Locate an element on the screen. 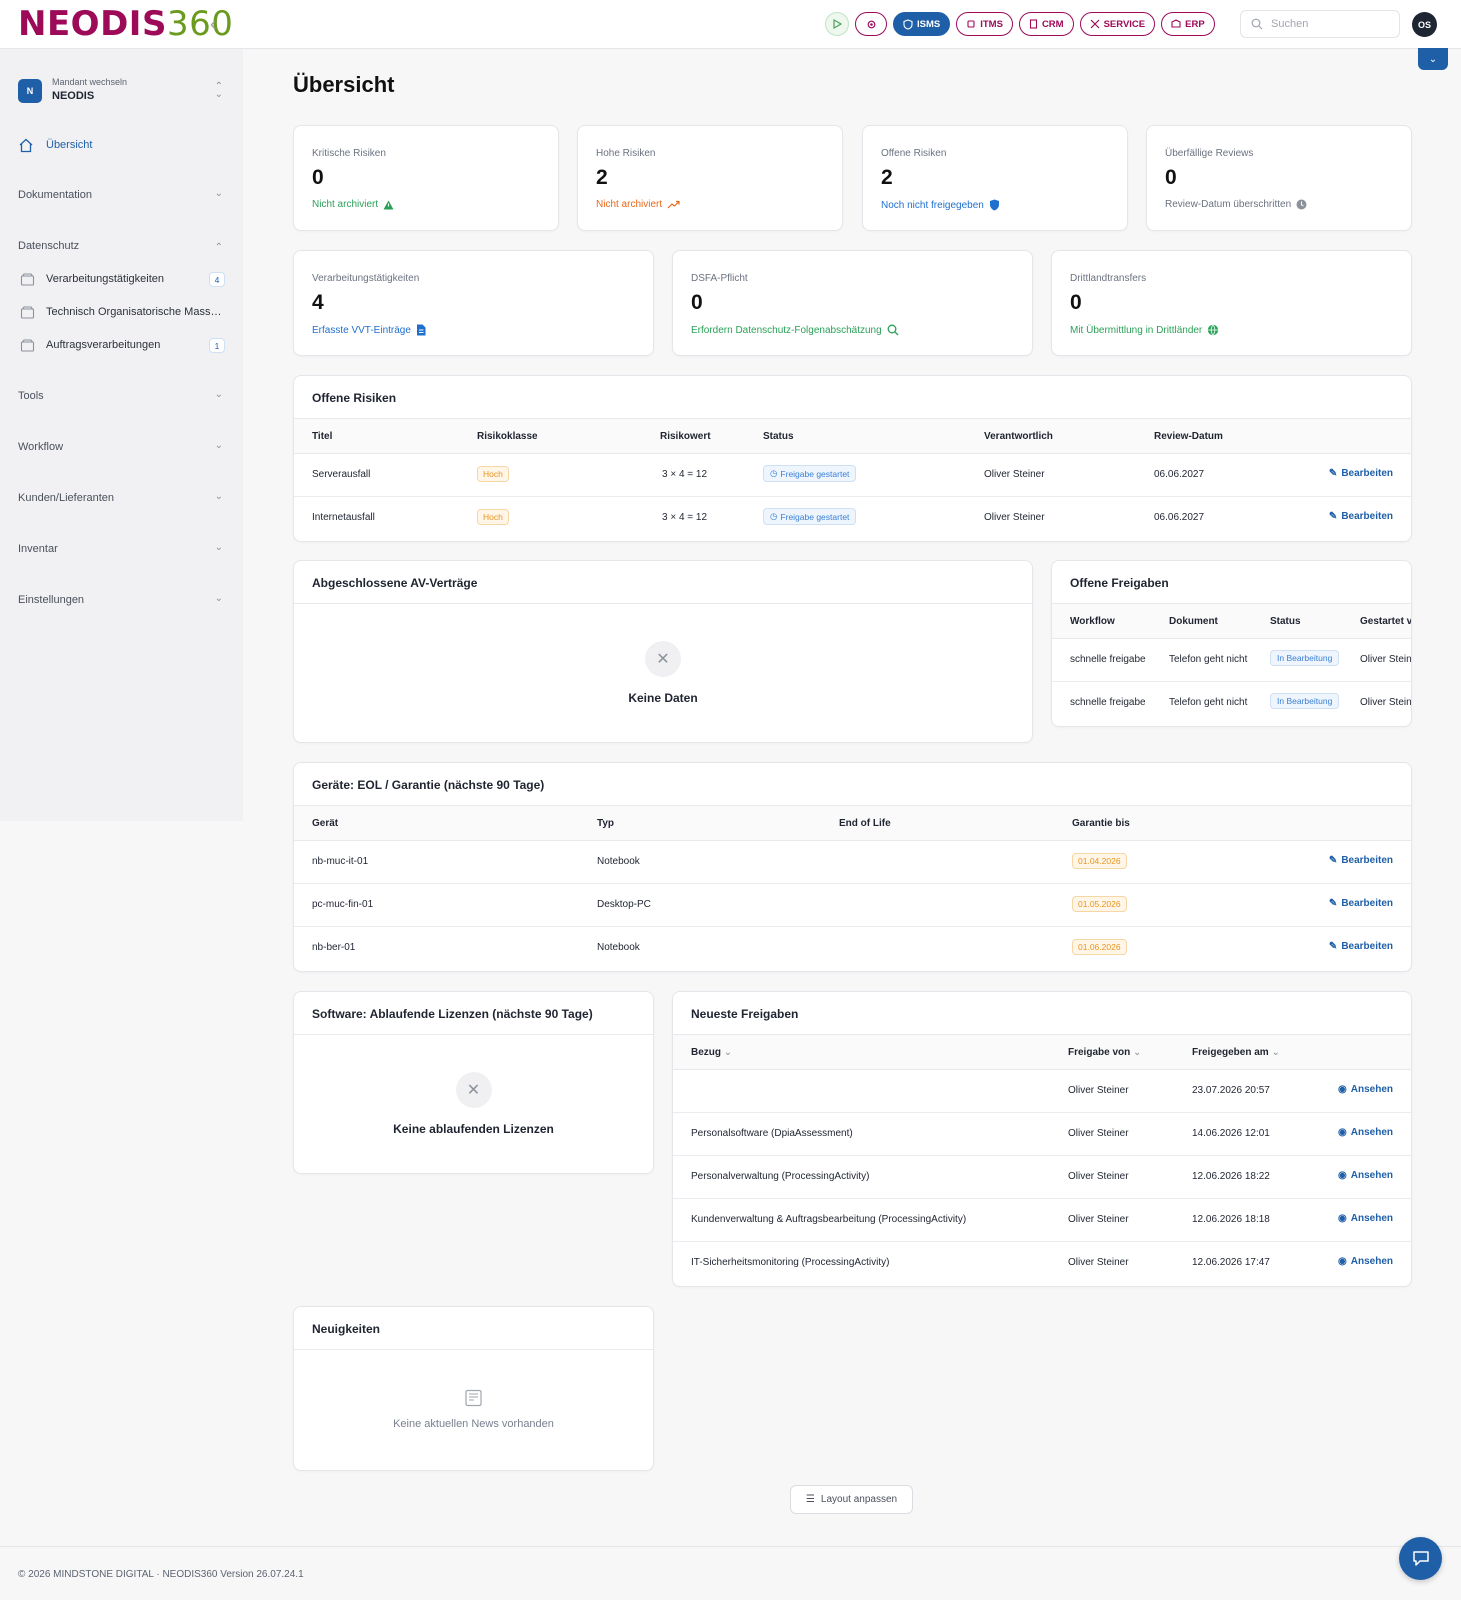  chat-button is located at coordinates (1420, 1558).